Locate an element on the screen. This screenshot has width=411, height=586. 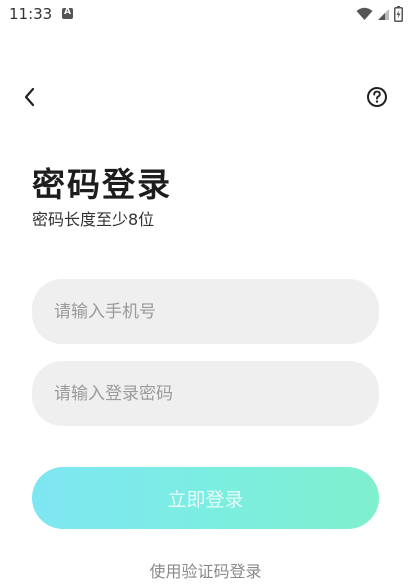
back-button is located at coordinates (31, 97).